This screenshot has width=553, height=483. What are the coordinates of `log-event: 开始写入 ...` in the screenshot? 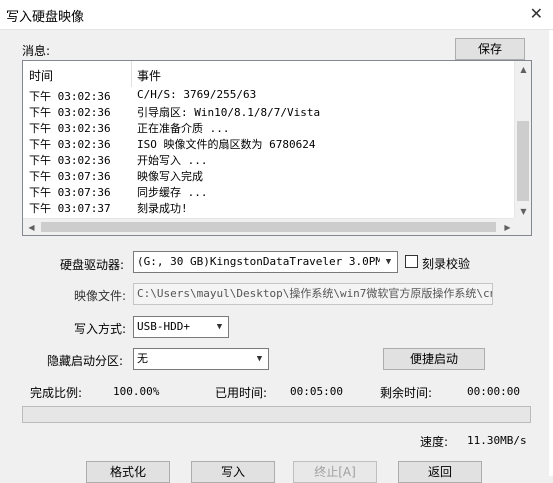 It's located at (172, 160).